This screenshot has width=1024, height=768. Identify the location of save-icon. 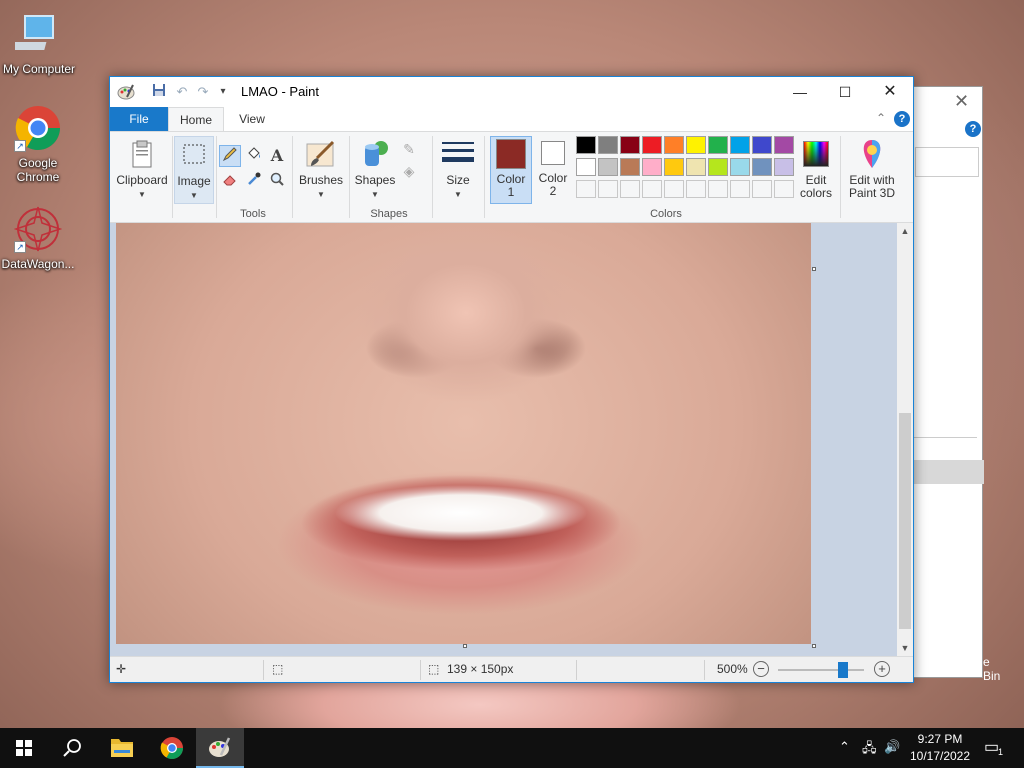
(159, 92).